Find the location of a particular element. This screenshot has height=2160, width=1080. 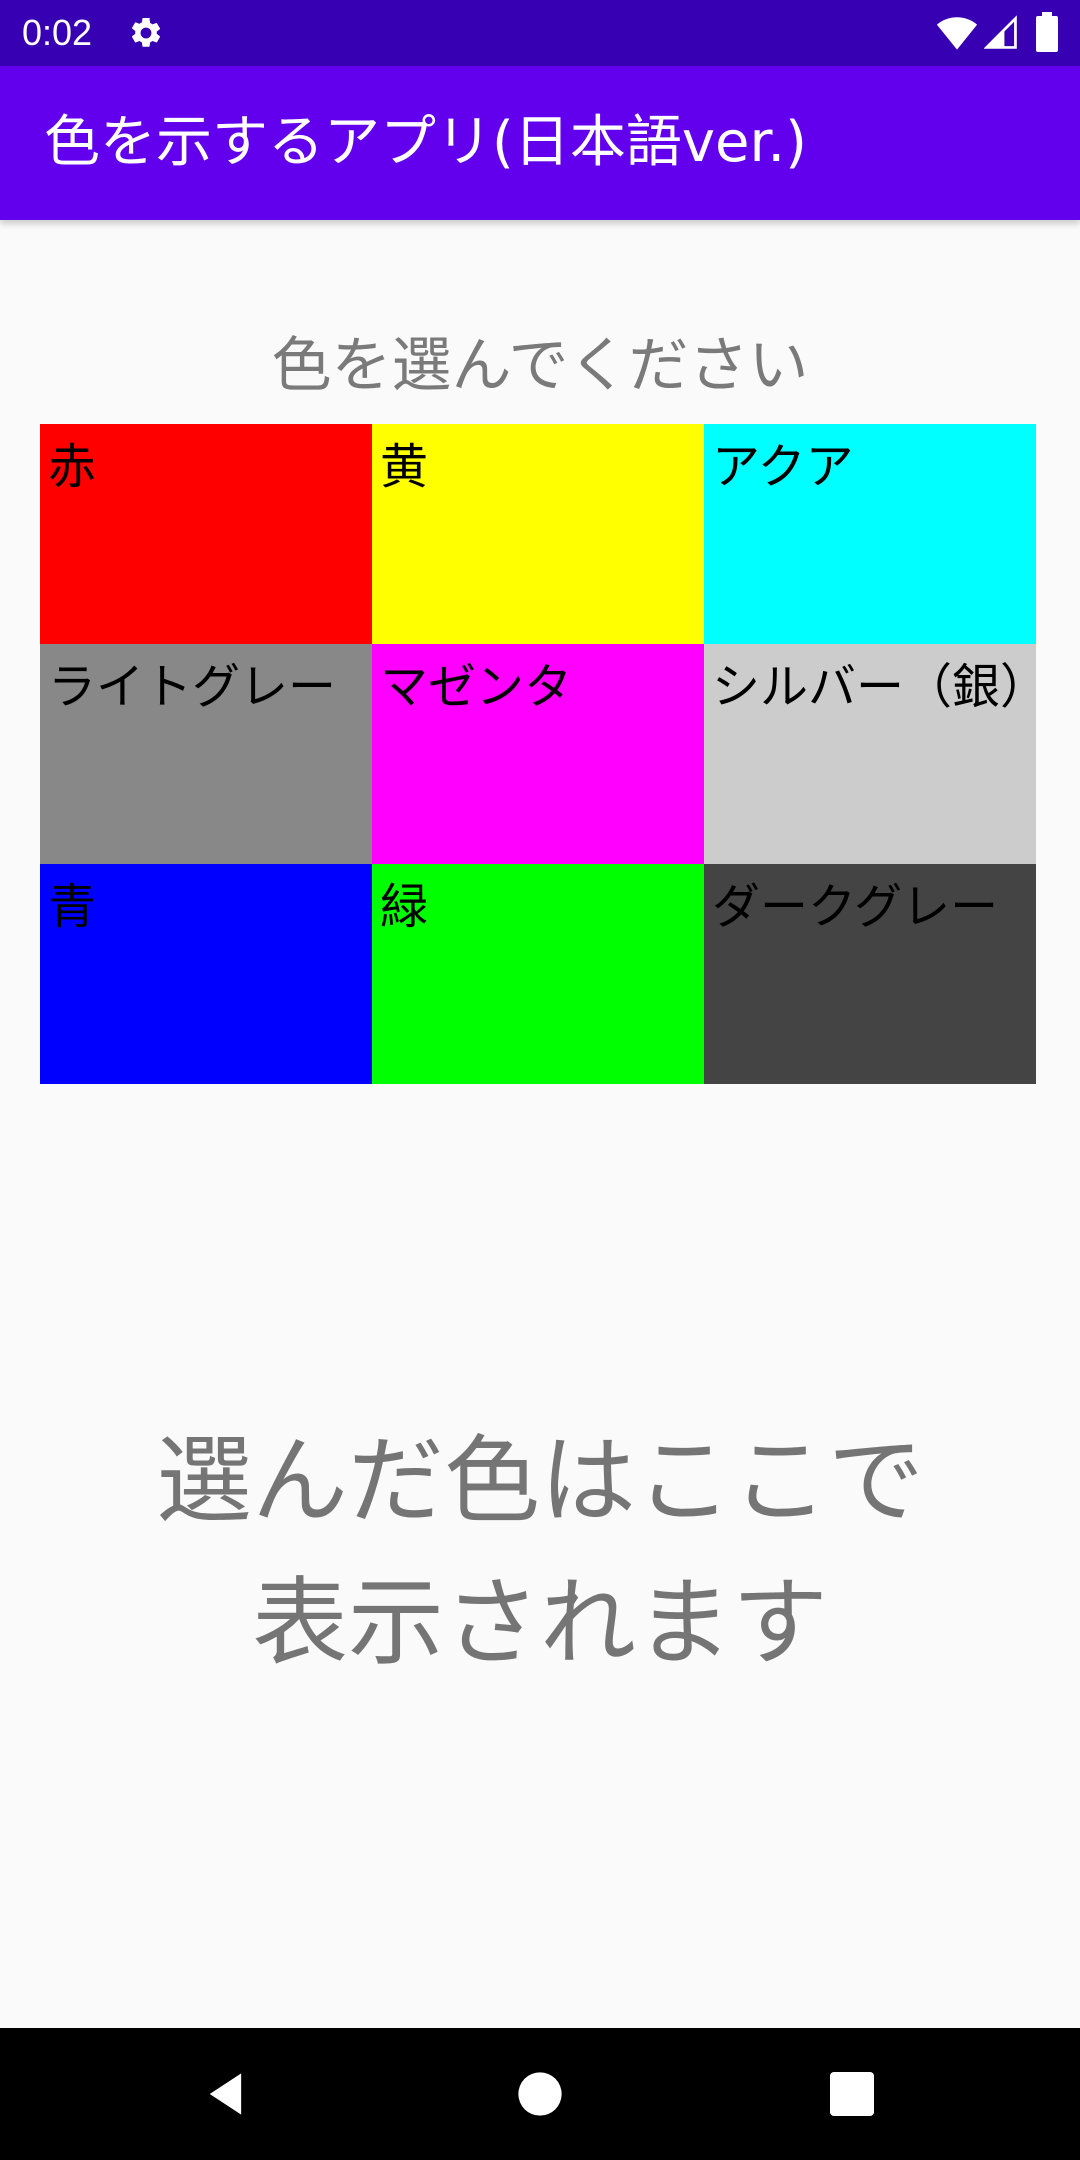

color-button-green: 緑 is located at coordinates (538, 974).